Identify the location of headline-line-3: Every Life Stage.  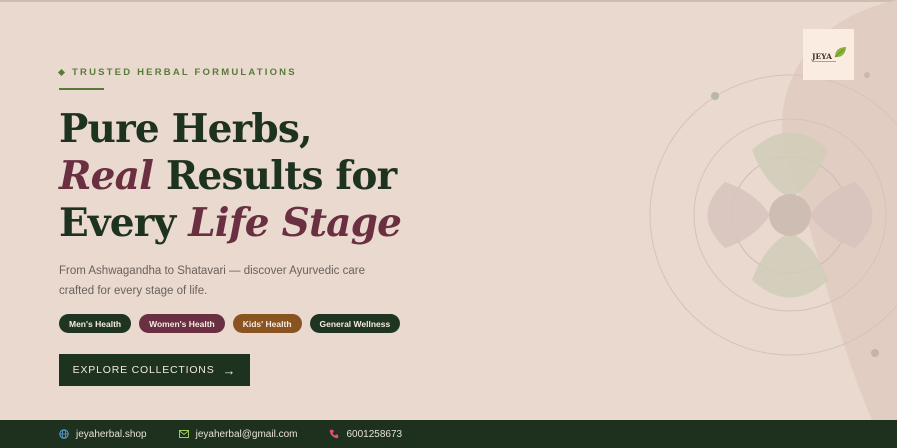
(230, 223).